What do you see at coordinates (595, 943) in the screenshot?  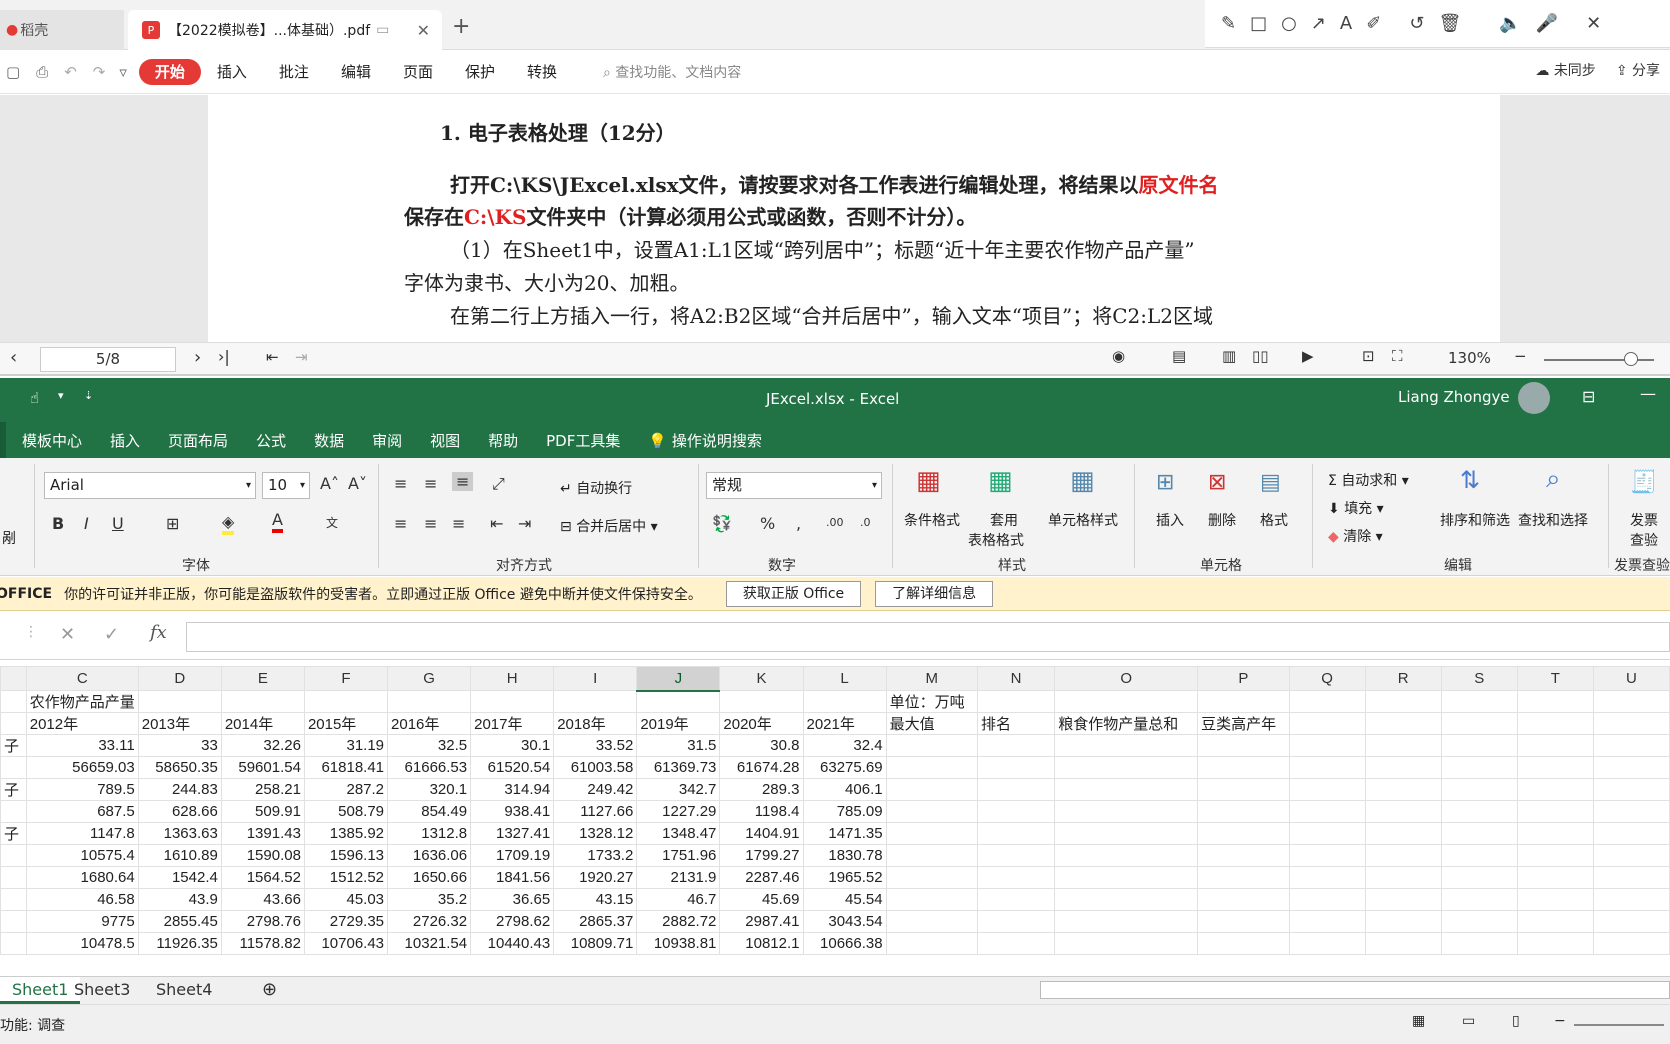 I see `cell-I12: 10809.71` at bounding box center [595, 943].